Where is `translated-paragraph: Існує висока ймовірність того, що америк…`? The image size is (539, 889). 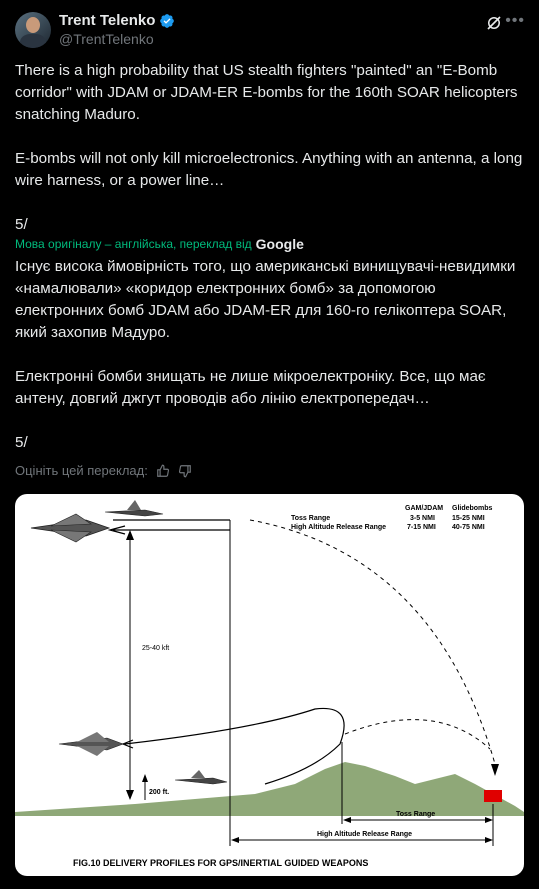
translated-paragraph: Існує висока ймовірність того, що америк… is located at coordinates (265, 299).